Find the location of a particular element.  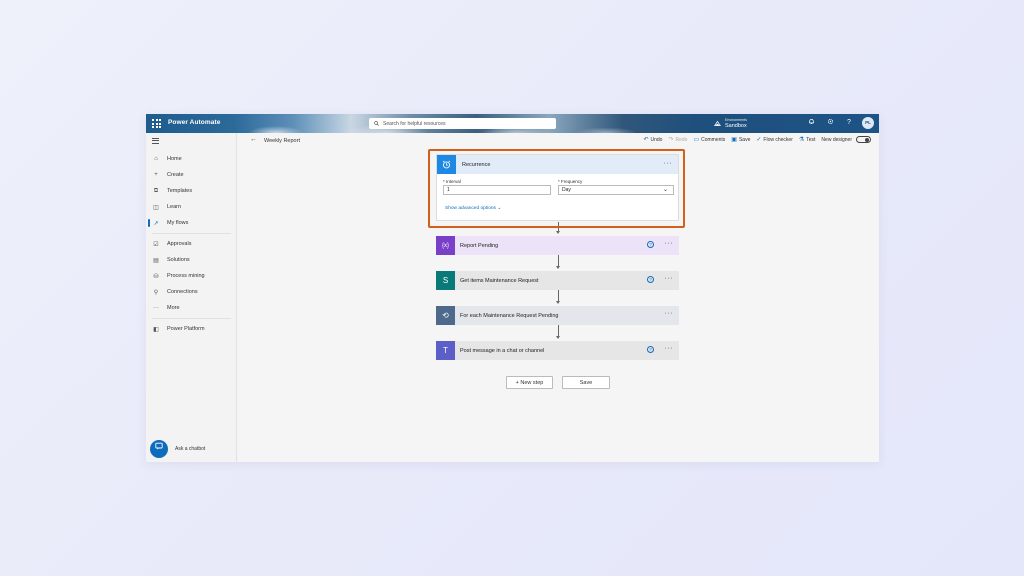

step-title: Post message in a chat or channel is located at coordinates (502, 350).